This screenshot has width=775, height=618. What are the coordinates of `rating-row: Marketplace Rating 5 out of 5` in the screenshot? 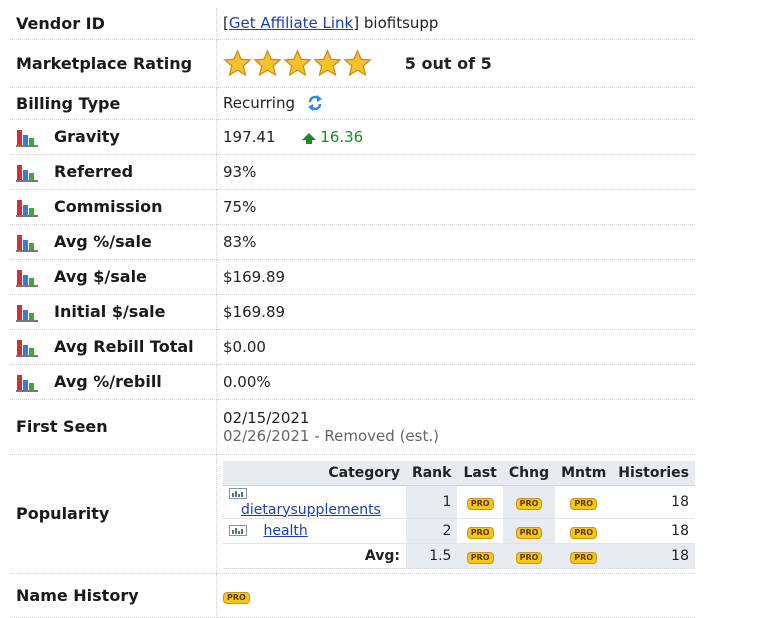 It's located at (352, 63).